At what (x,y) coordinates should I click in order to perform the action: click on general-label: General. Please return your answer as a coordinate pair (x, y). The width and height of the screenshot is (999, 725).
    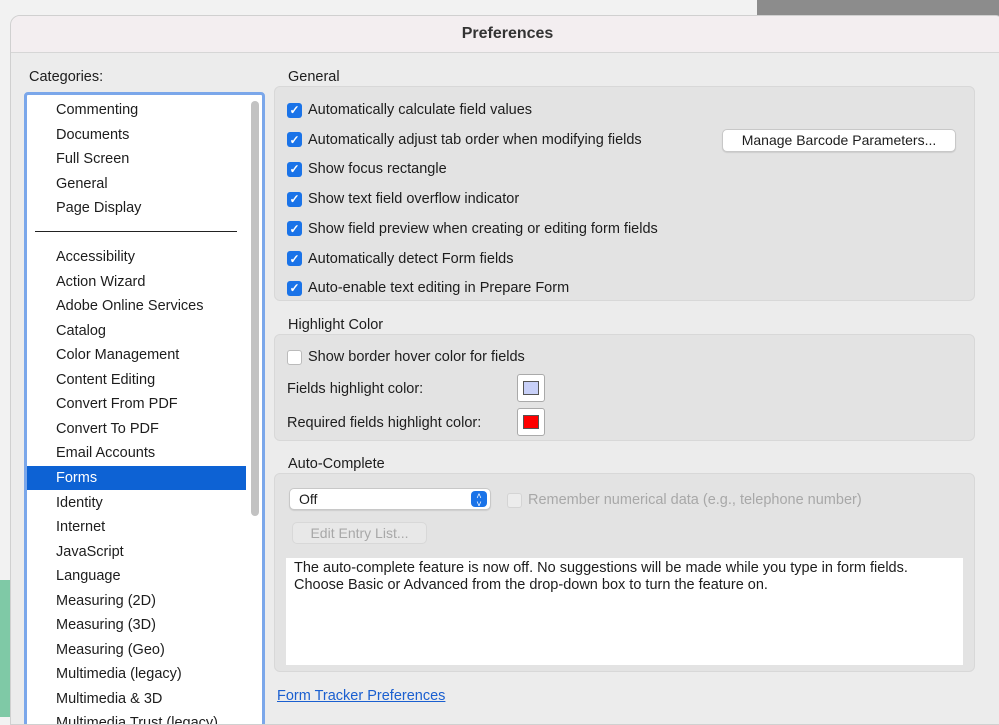
    Looking at the image, I should click on (314, 77).